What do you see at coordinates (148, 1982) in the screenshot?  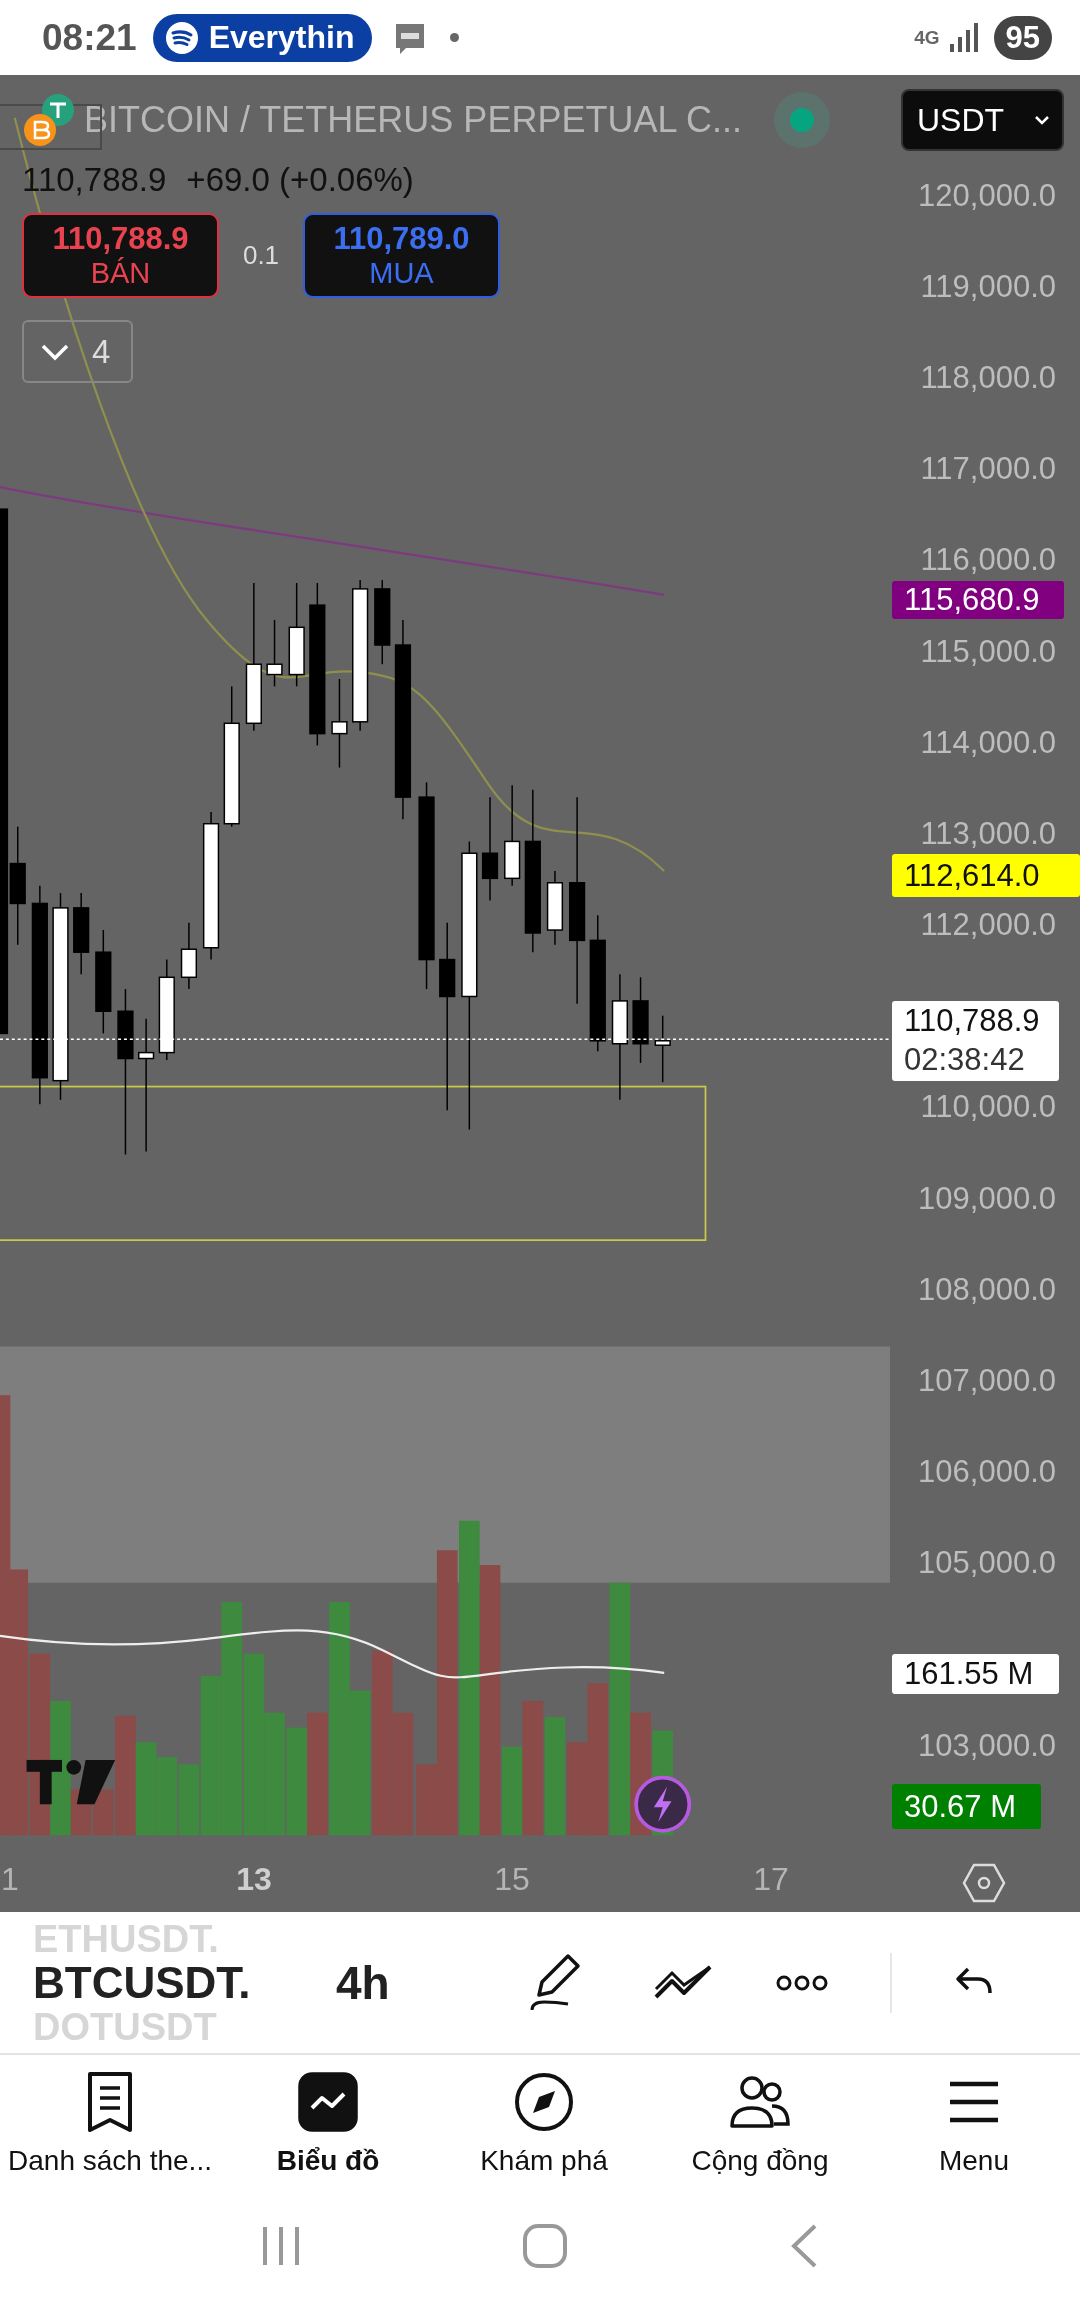 I see `symbol-picker: BTCUSDT.` at bounding box center [148, 1982].